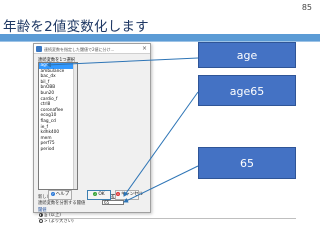 This screenshot has height=240, width=320. I want to click on ok-button: ✓ OK, so click(99, 195).